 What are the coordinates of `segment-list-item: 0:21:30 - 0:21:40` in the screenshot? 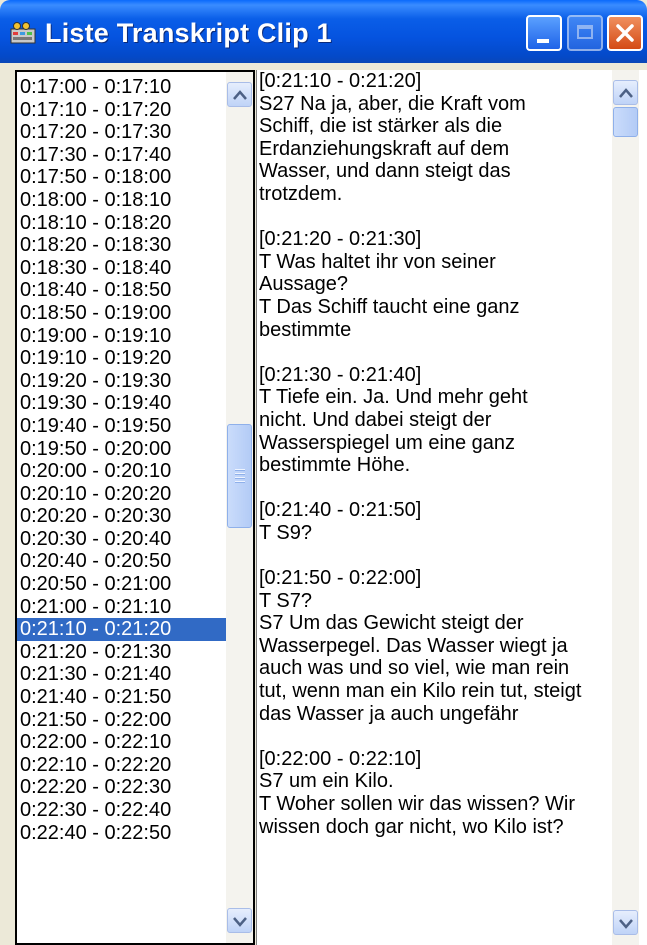 It's located at (122, 674).